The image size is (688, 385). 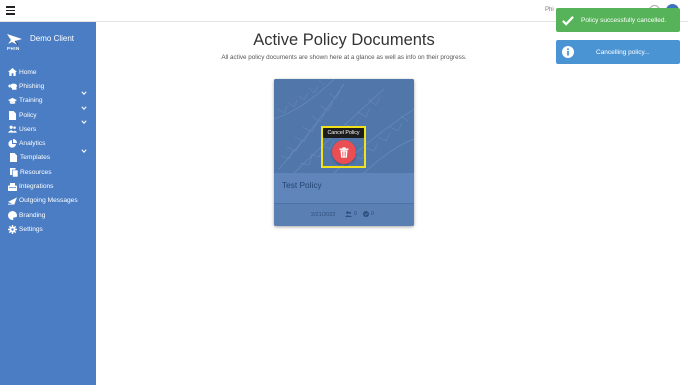 What do you see at coordinates (10, 10) in the screenshot?
I see `menu-toggle-icon` at bounding box center [10, 10].